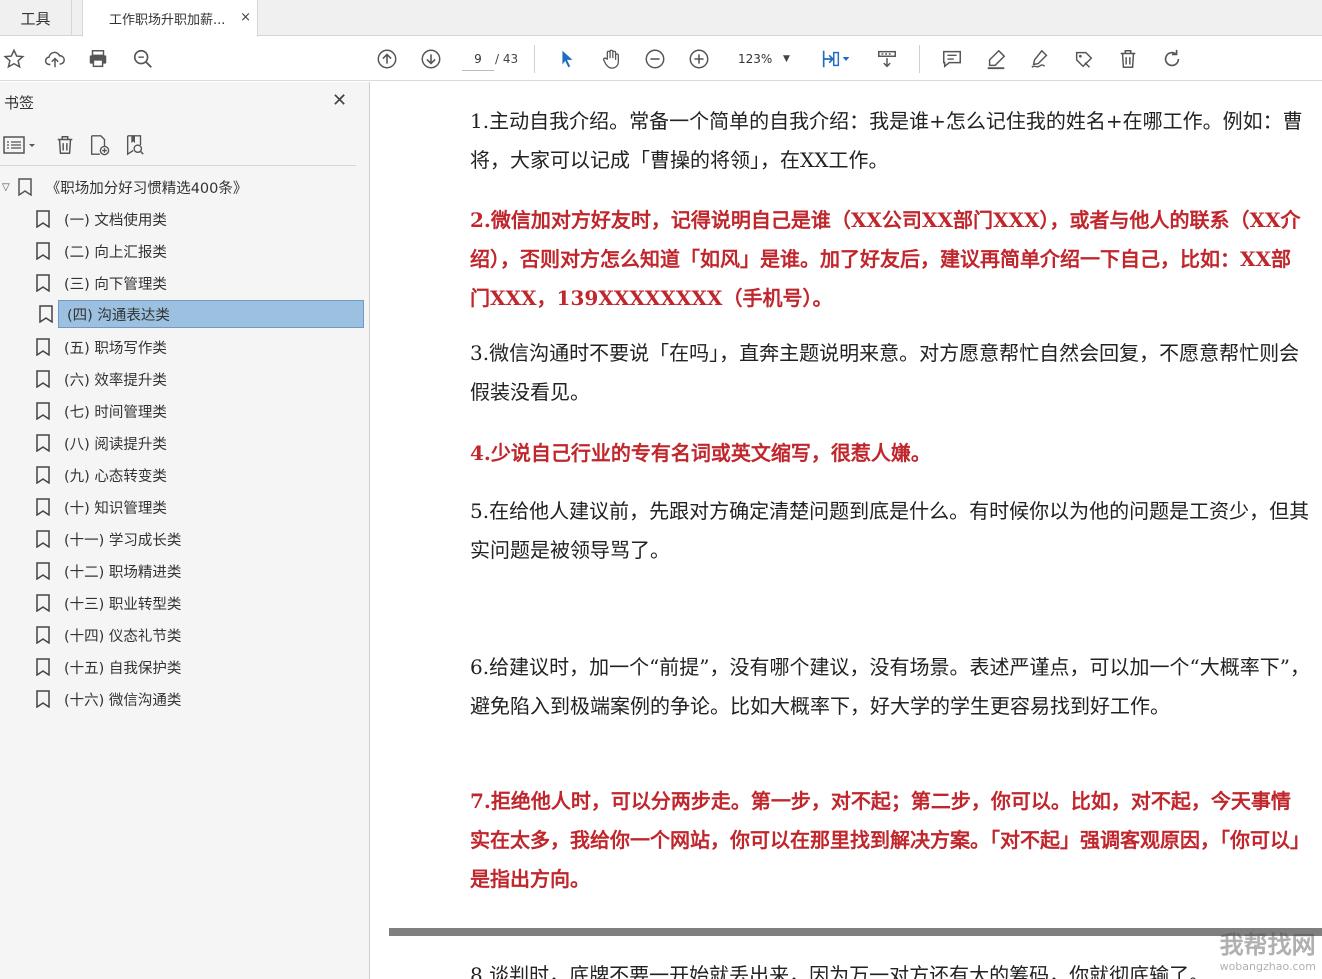 Image resolution: width=1322 pixels, height=979 pixels. Describe the element at coordinates (146, 188) in the screenshot. I see `bookmark-label: 《职场加分好习惯精选400条》` at that location.